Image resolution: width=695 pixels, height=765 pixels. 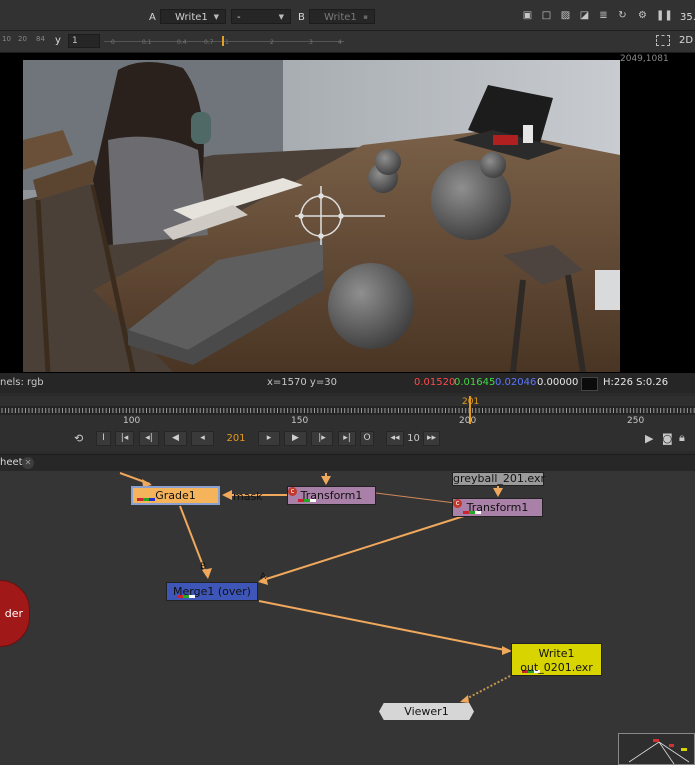 I want to click on coordinate-readout: x=1570 y=30, so click(x=302, y=382).